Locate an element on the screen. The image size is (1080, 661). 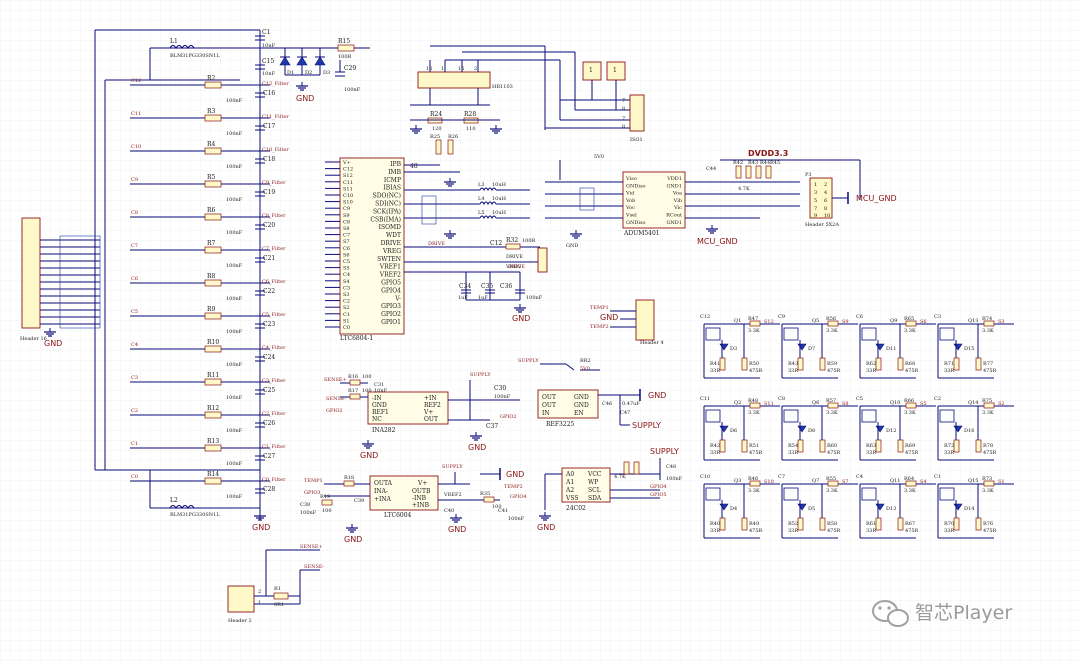
balance-r3-ref: R78 is located at coordinates (988, 446).